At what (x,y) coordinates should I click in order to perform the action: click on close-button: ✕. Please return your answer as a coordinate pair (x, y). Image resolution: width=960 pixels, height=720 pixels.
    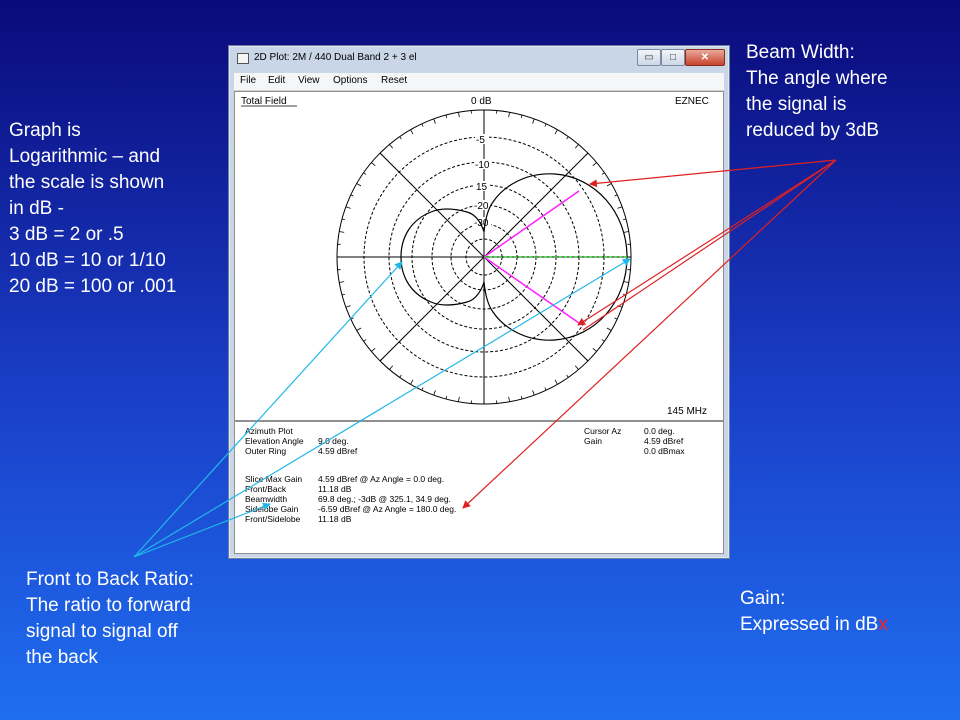
    Looking at the image, I should click on (705, 57).